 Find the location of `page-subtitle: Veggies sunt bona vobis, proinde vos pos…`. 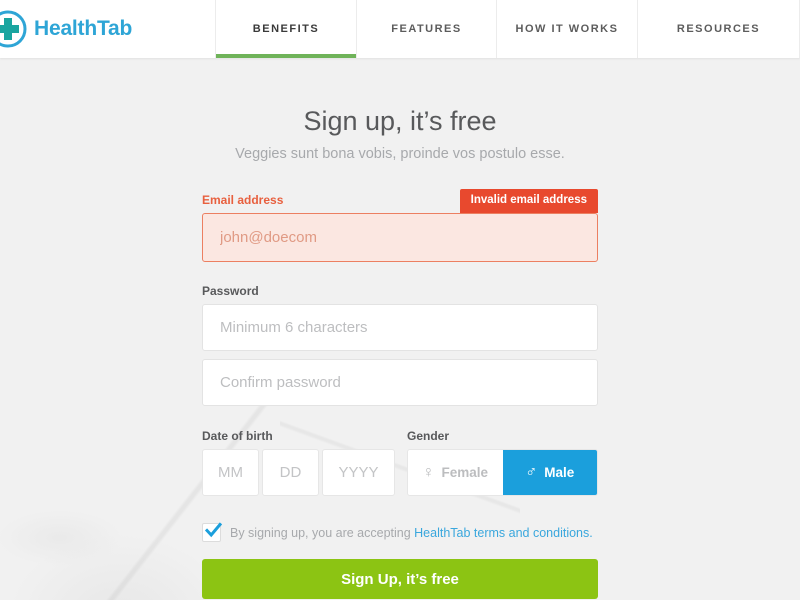

page-subtitle: Veggies sunt bona vobis, proinde vos pos… is located at coordinates (400, 154).